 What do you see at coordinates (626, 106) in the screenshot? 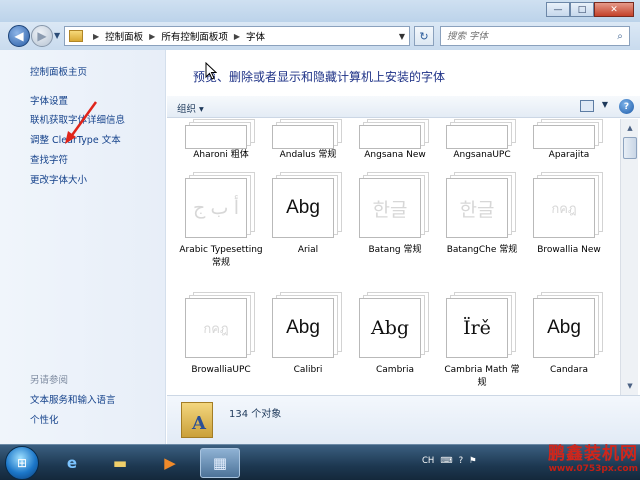
I see `help-icon: ?` at bounding box center [626, 106].